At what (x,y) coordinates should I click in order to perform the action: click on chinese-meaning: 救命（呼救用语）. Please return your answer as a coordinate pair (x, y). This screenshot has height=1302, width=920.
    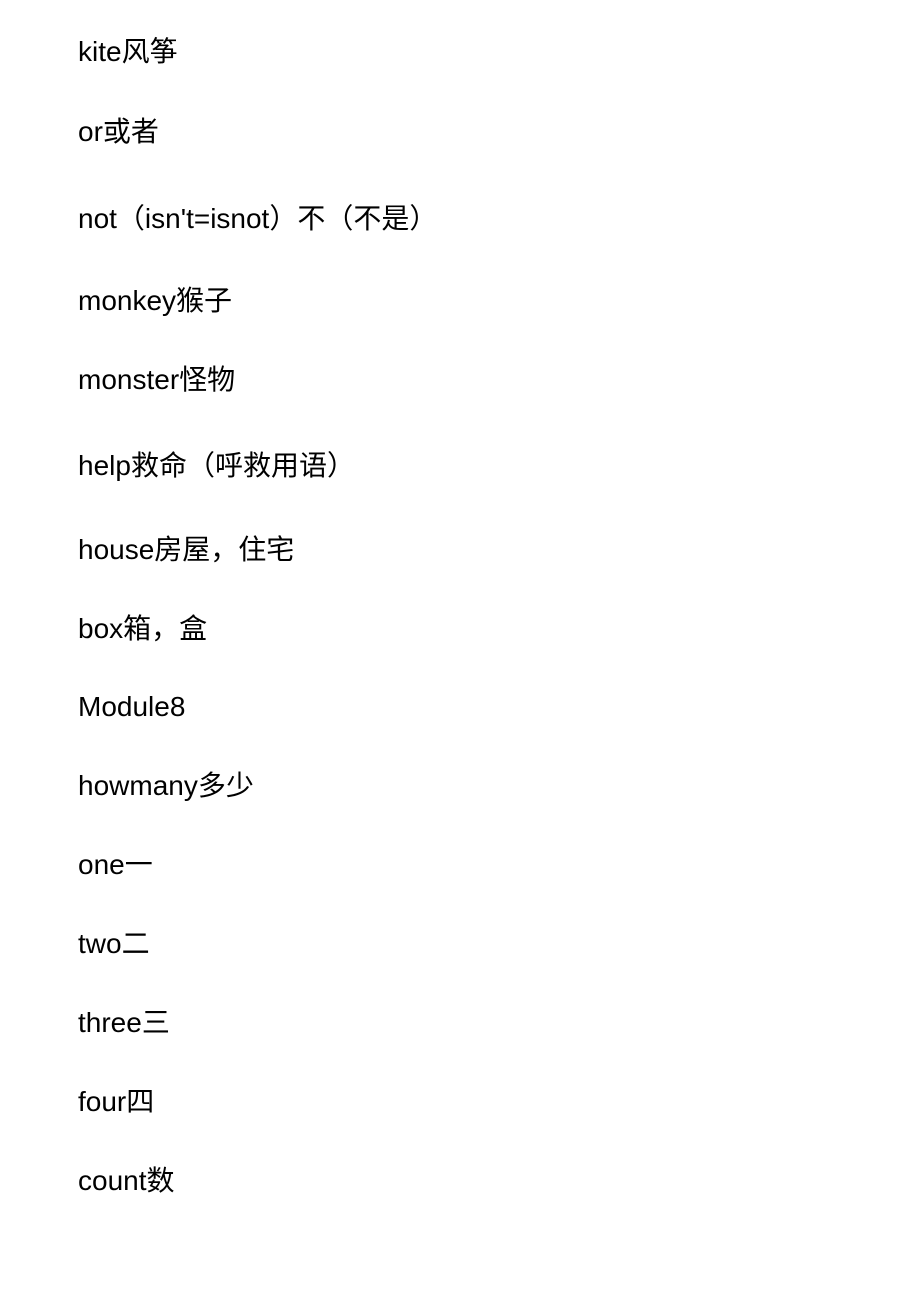
    Looking at the image, I should click on (242, 465).